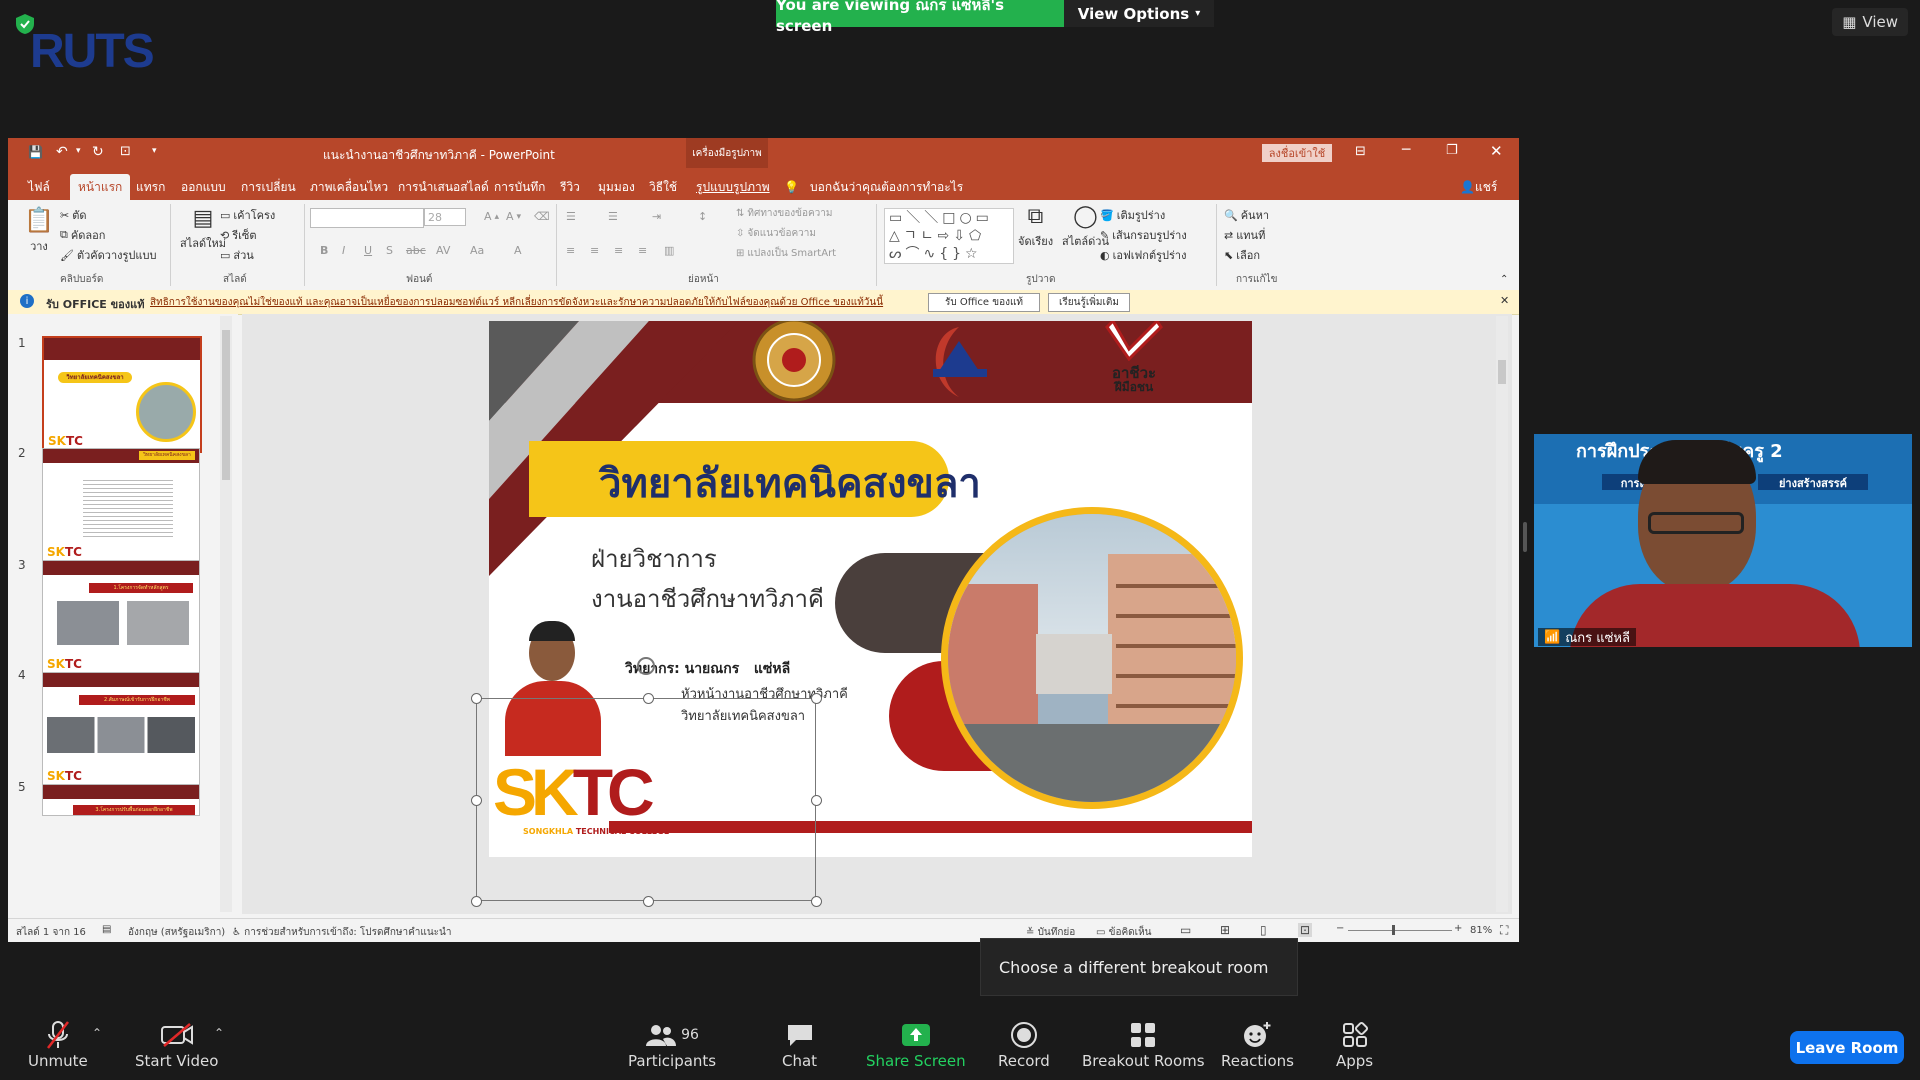  What do you see at coordinates (477, 250) in the screenshot?
I see `change-case-button: Aa` at bounding box center [477, 250].